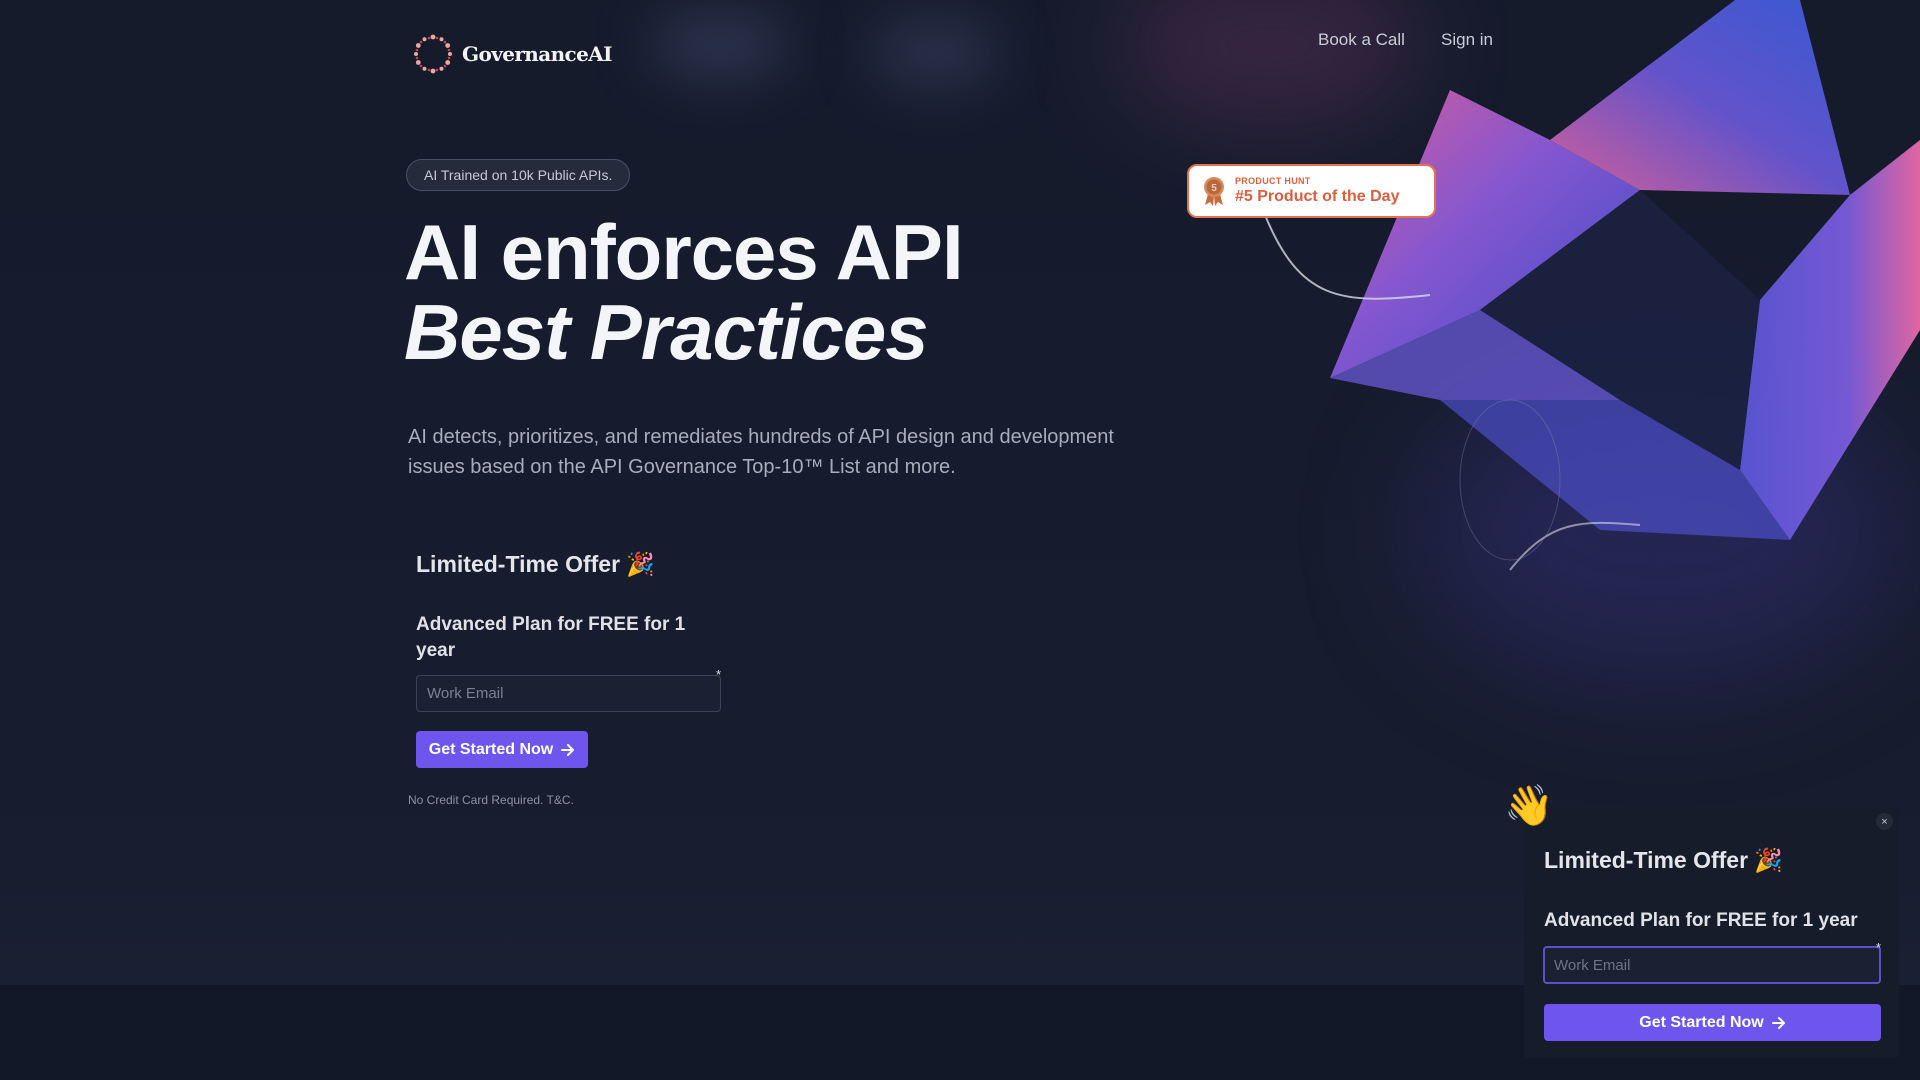  Describe the element at coordinates (433, 54) in the screenshot. I see `logo-dots-icon` at that location.